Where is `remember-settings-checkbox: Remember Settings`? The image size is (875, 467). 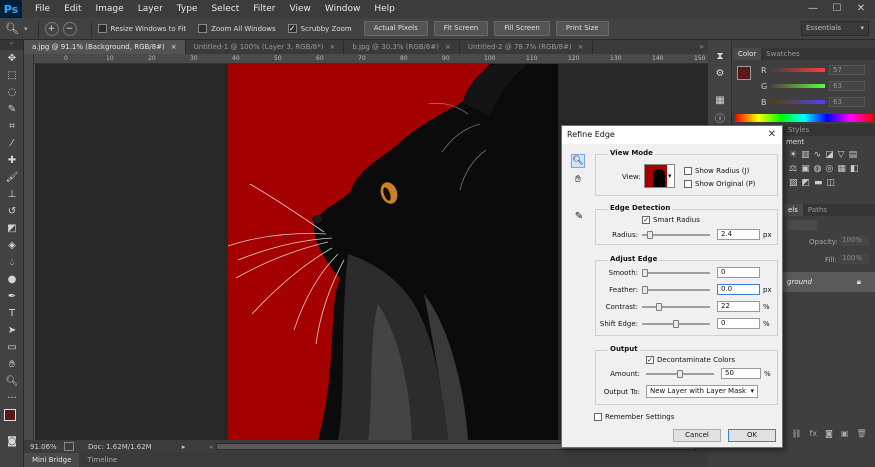
remember-settings-checkbox: Remember Settings is located at coordinates (634, 417).